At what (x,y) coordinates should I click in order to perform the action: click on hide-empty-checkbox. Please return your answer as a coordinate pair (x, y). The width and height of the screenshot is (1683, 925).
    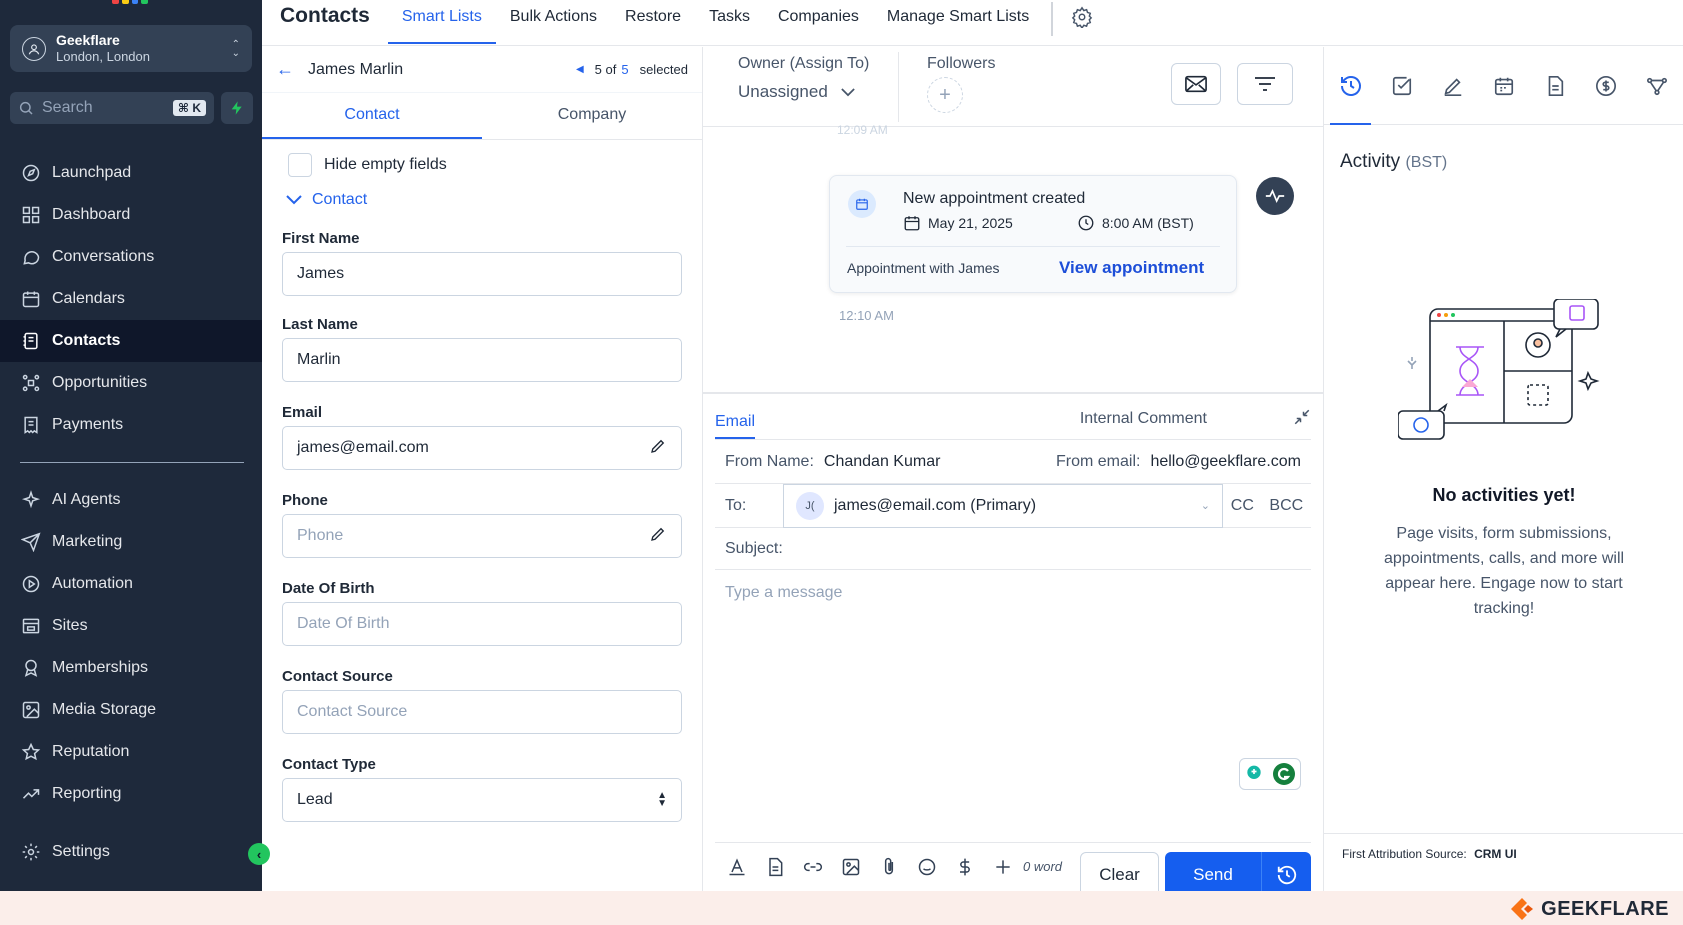
    Looking at the image, I should click on (300, 165).